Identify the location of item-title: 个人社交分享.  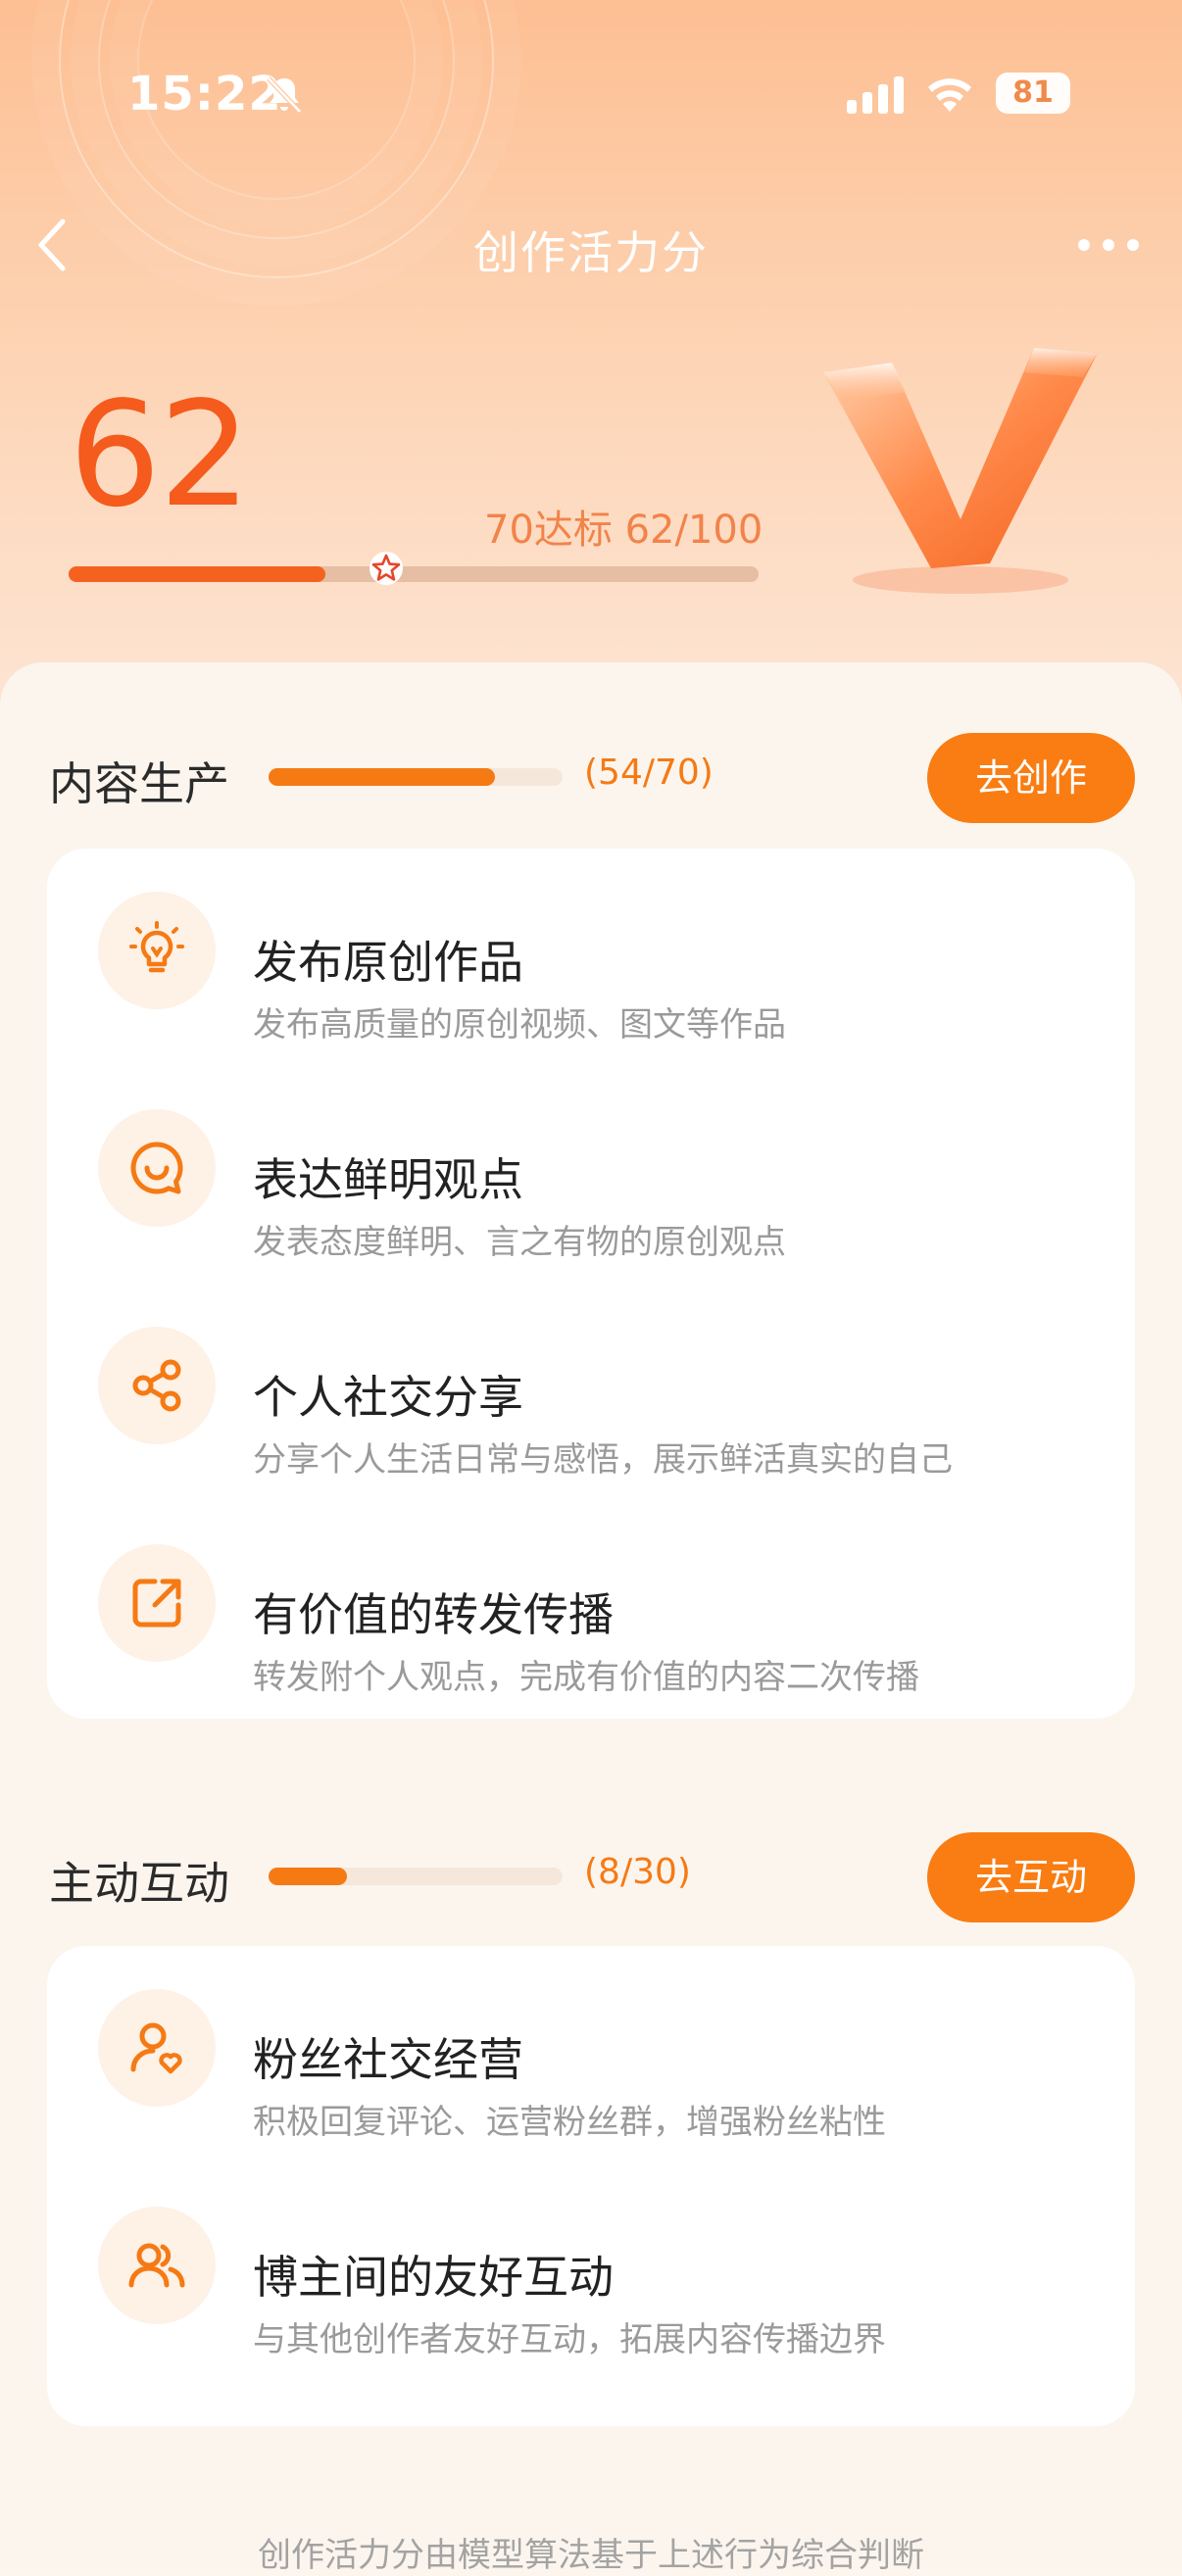
(388, 1397).